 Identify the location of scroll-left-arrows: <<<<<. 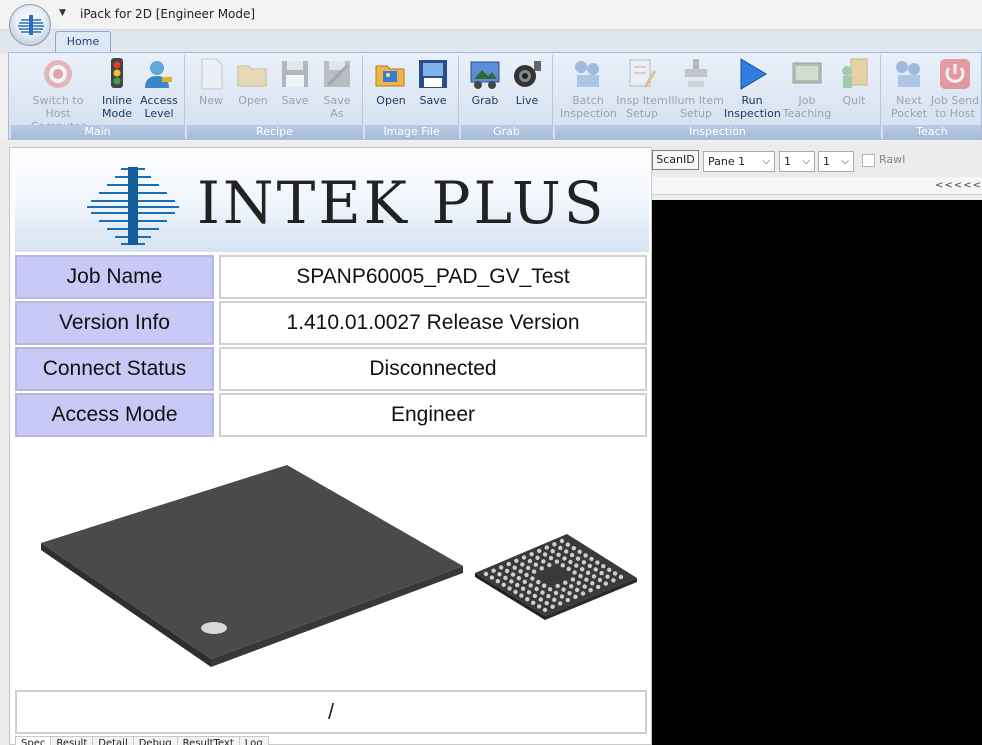
(958, 185).